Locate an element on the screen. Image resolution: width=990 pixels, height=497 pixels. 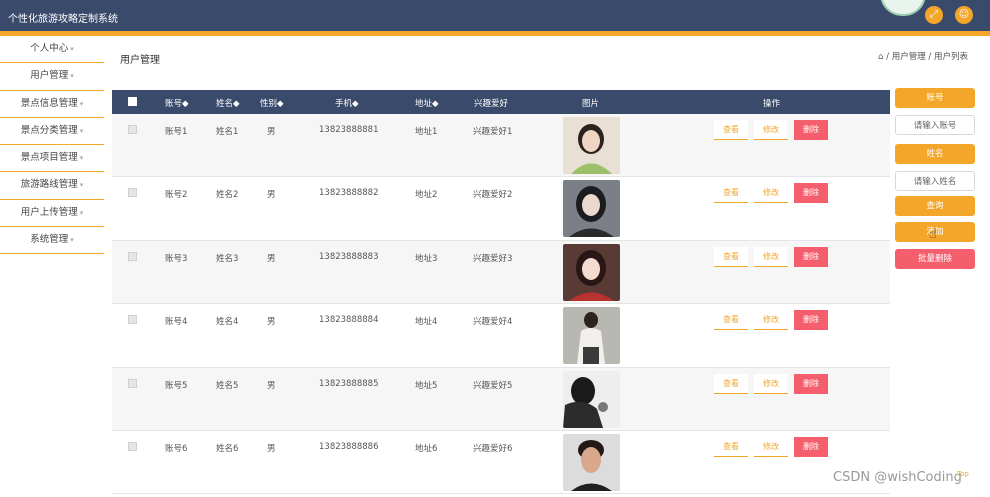
app-title: 个性化旅游攻略定制系统 is located at coordinates (63, 19).